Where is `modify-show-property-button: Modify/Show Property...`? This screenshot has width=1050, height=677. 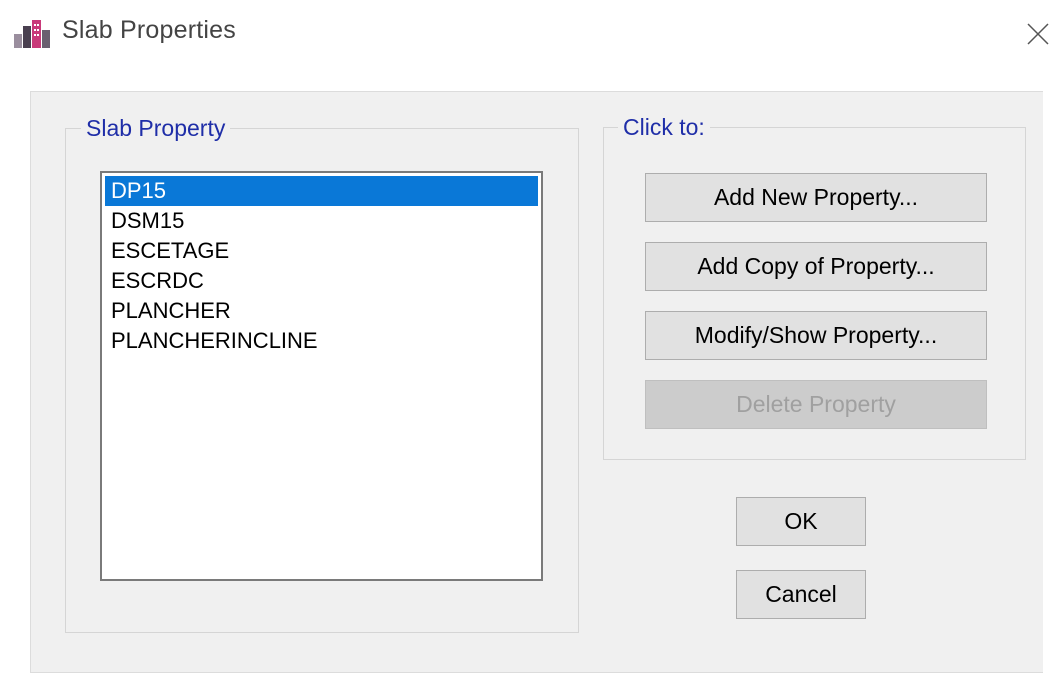 modify-show-property-button: Modify/Show Property... is located at coordinates (816, 335).